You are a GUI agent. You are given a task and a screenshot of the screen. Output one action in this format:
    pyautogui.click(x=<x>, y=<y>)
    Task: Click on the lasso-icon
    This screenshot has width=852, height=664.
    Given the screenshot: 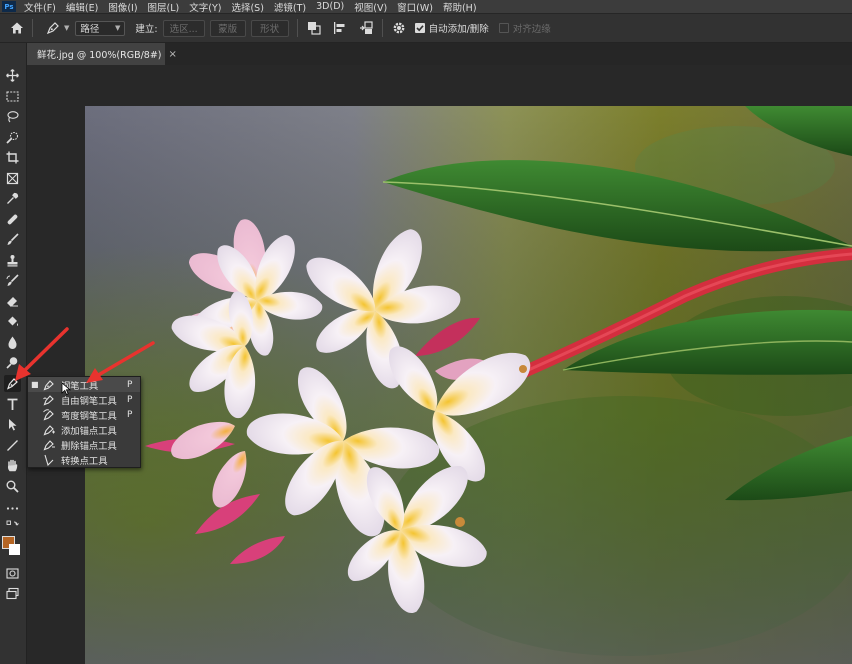 What is the action you would take?
    pyautogui.click(x=12, y=116)
    